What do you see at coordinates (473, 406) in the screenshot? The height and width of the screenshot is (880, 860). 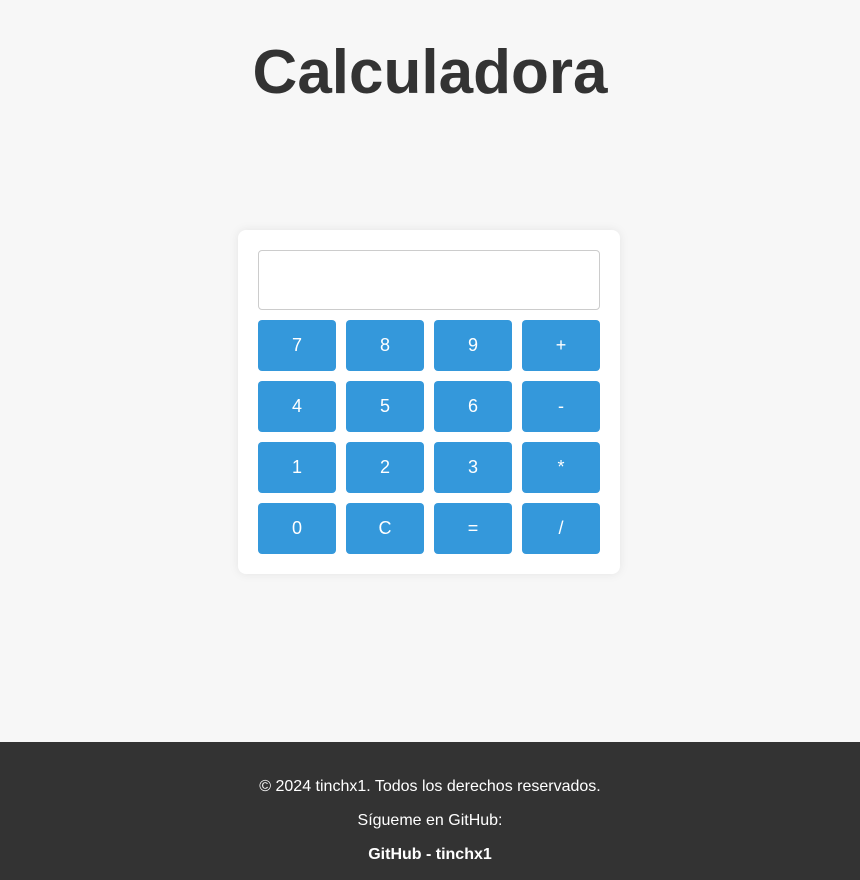 I see `key-6: 6` at bounding box center [473, 406].